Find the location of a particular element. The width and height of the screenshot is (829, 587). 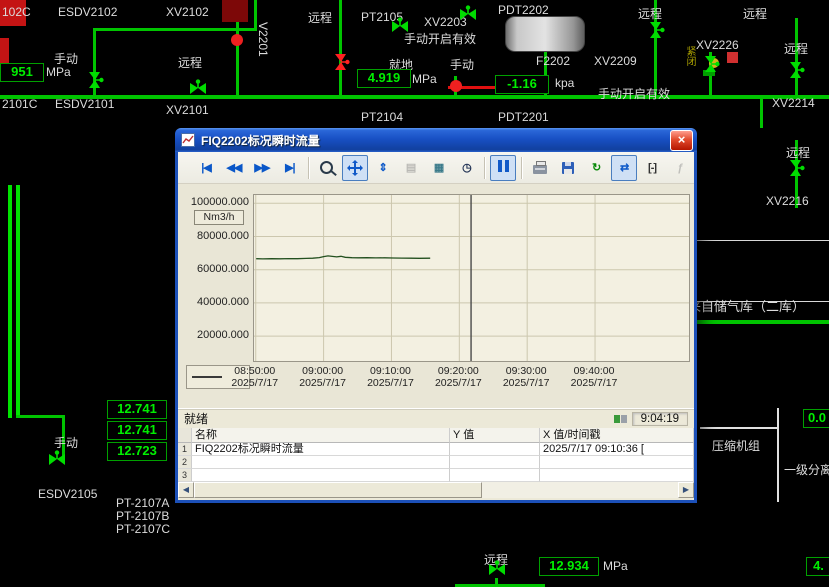

plant-label: XV2102 is located at coordinates (187, 12).